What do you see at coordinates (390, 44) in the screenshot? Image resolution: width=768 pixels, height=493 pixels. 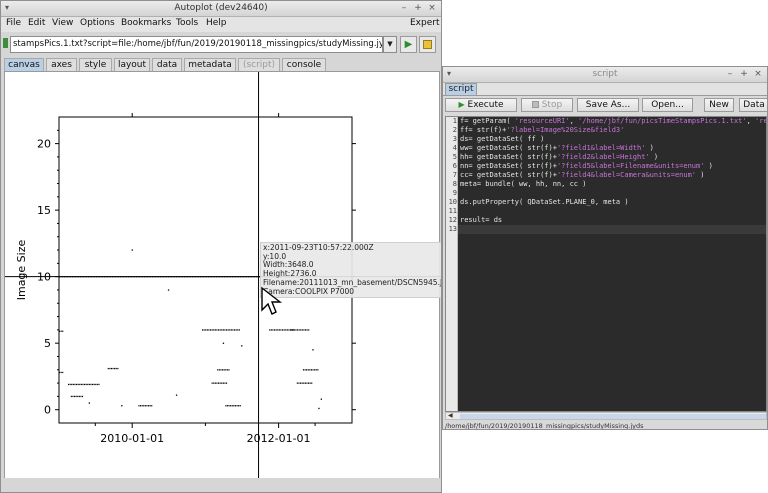 I see `uri-history-dropdown: ▼` at bounding box center [390, 44].